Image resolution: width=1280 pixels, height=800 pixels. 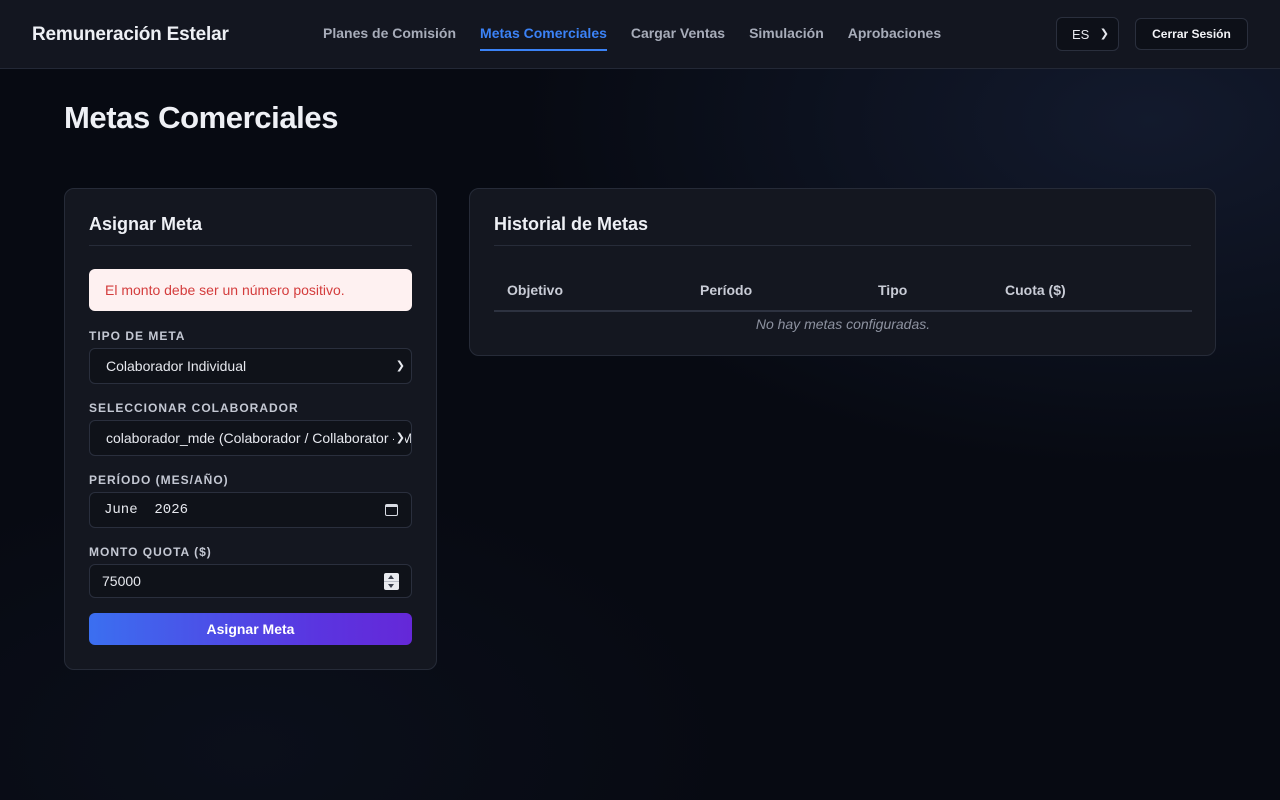 What do you see at coordinates (250, 290) in the screenshot?
I see `error-alert: El monto debe ser un número positivo.` at bounding box center [250, 290].